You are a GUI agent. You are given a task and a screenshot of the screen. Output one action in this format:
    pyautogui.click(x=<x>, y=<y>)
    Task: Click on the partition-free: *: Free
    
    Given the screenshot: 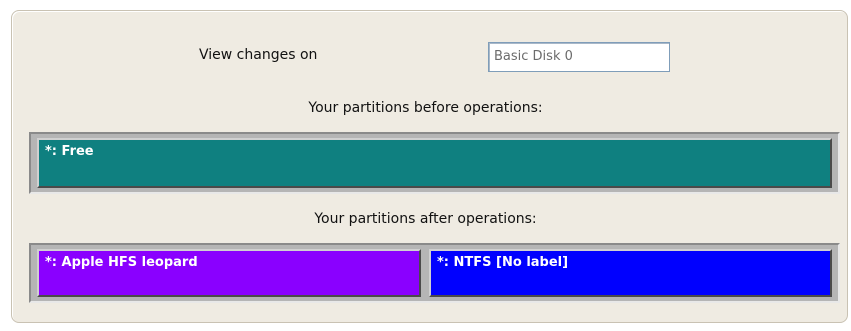 What is the action you would take?
    pyautogui.click(x=434, y=163)
    